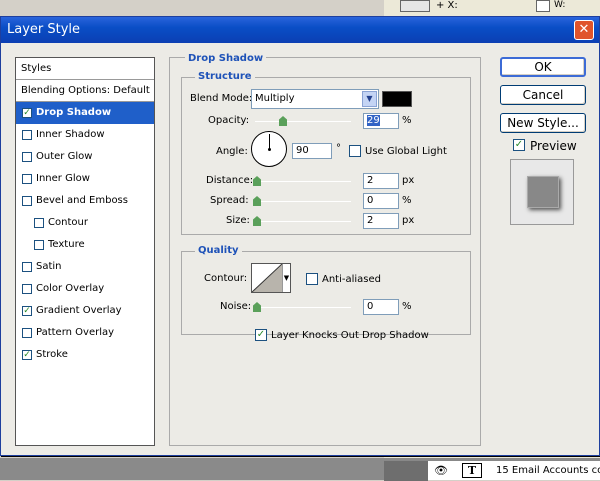  What do you see at coordinates (27, 179) in the screenshot?
I see `inner-glow-checkbox` at bounding box center [27, 179].